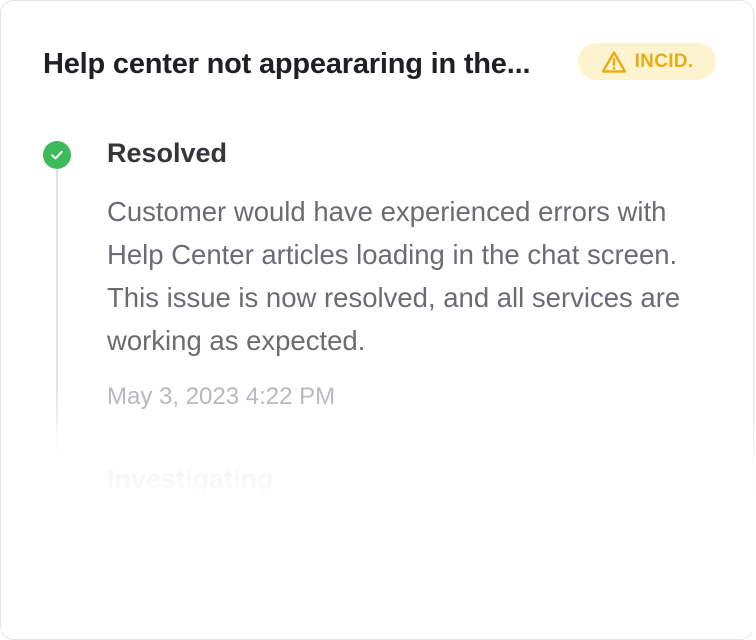 The image size is (756, 640). I want to click on incident-badge: INCID., so click(647, 61).